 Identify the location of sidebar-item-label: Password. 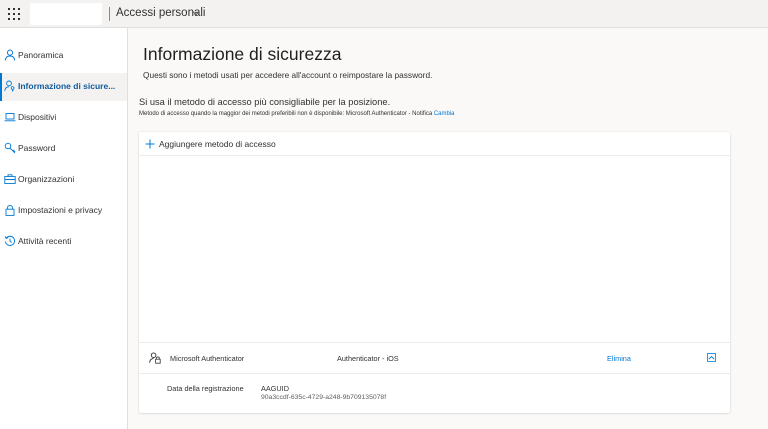
(37, 148).